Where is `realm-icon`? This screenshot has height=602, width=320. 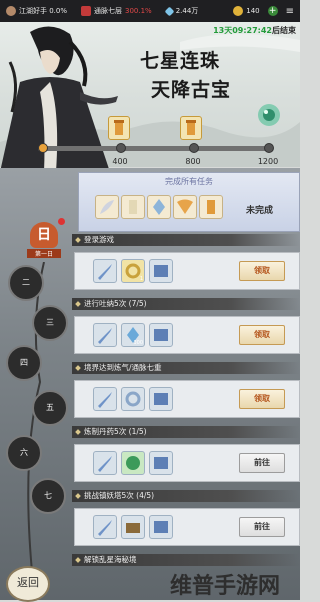 realm-icon is located at coordinates (86, 11).